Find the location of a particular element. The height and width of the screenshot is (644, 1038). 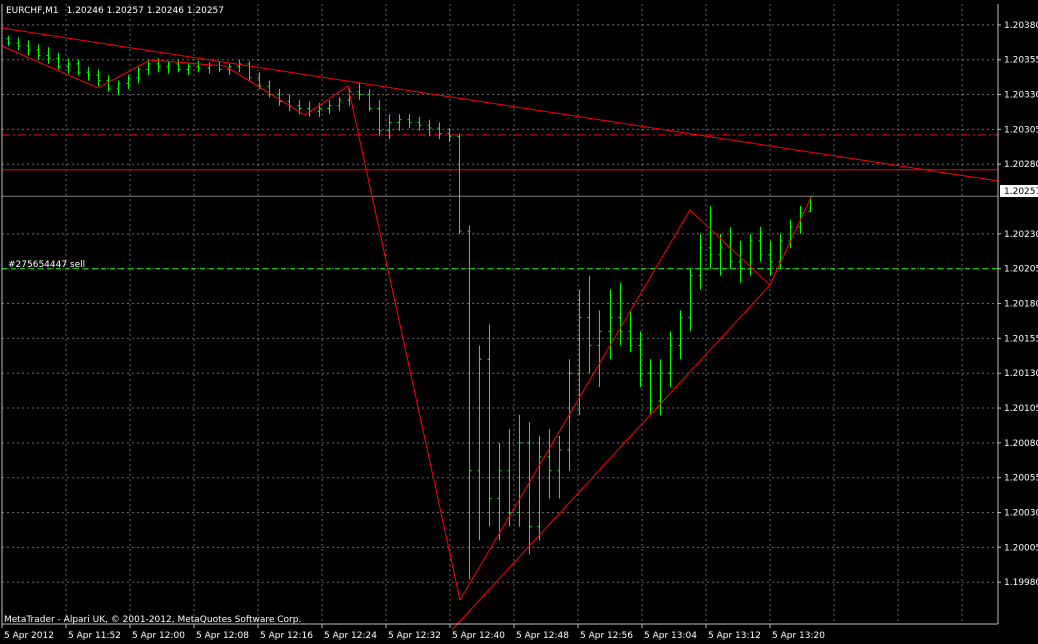

price-tick-label: 1.20155 is located at coordinates (1021, 339).